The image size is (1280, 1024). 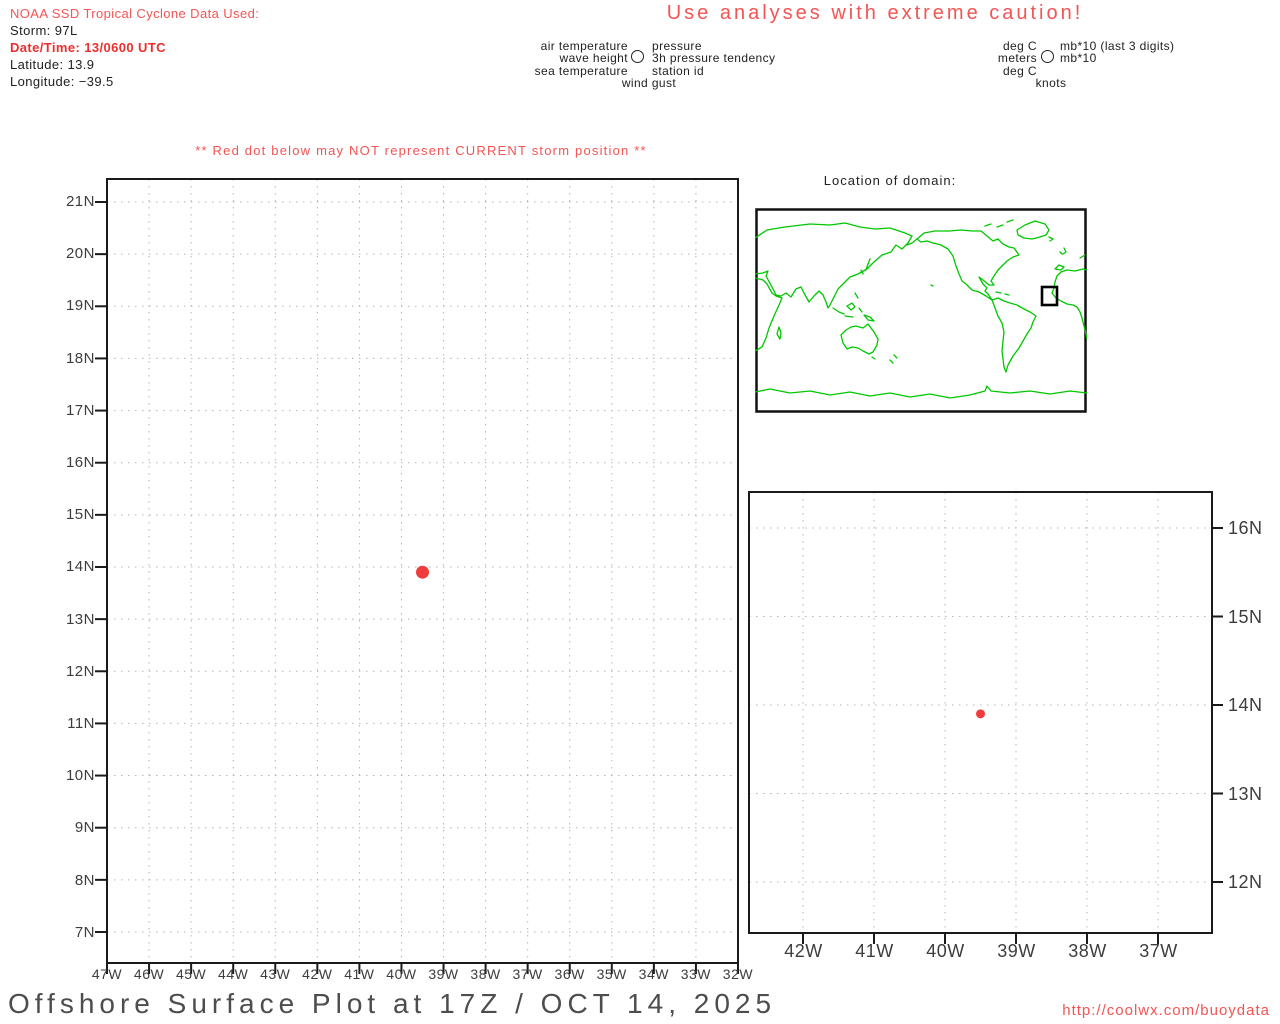 I want to click on x-tick-label: 33W, so click(x=696, y=974).